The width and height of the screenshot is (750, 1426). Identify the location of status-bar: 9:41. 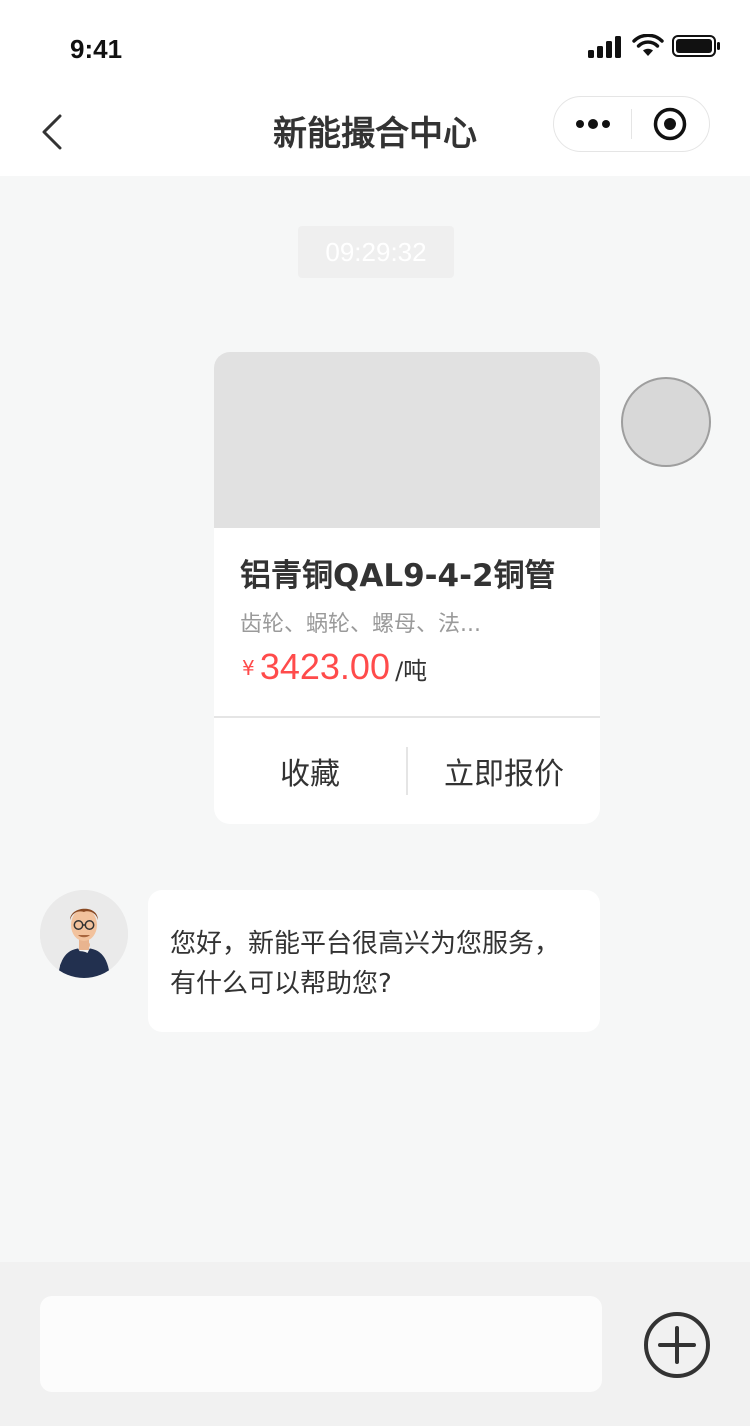
(375, 44).